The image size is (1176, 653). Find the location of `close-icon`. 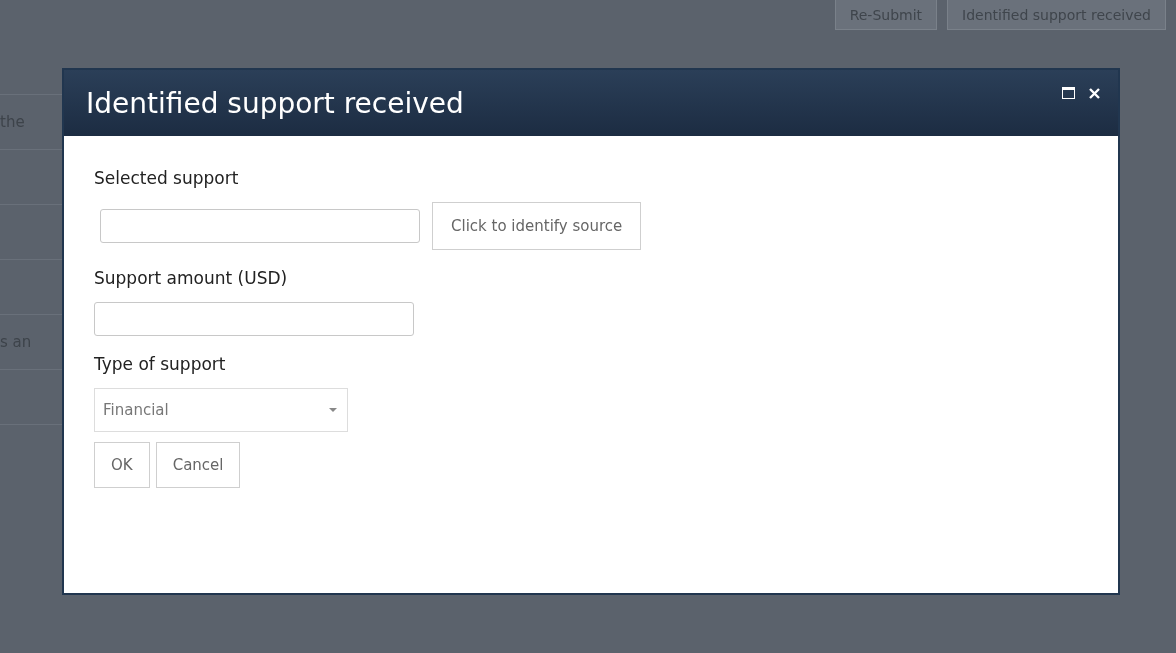

close-icon is located at coordinates (1094, 93).